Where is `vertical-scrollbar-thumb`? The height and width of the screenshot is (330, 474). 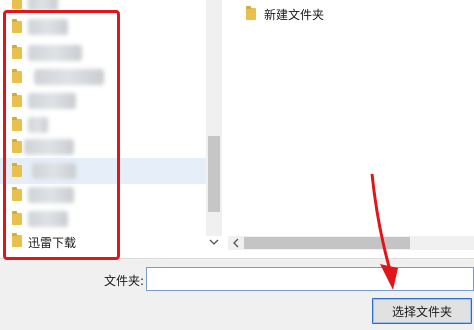 vertical-scrollbar-thumb is located at coordinates (214, 174).